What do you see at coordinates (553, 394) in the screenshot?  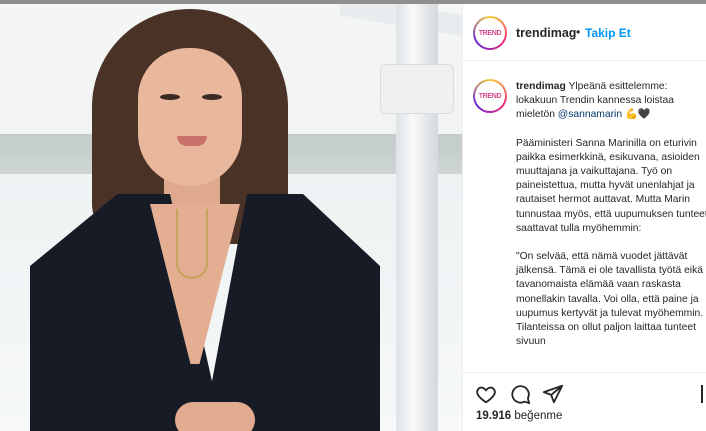 I see `share-icon` at bounding box center [553, 394].